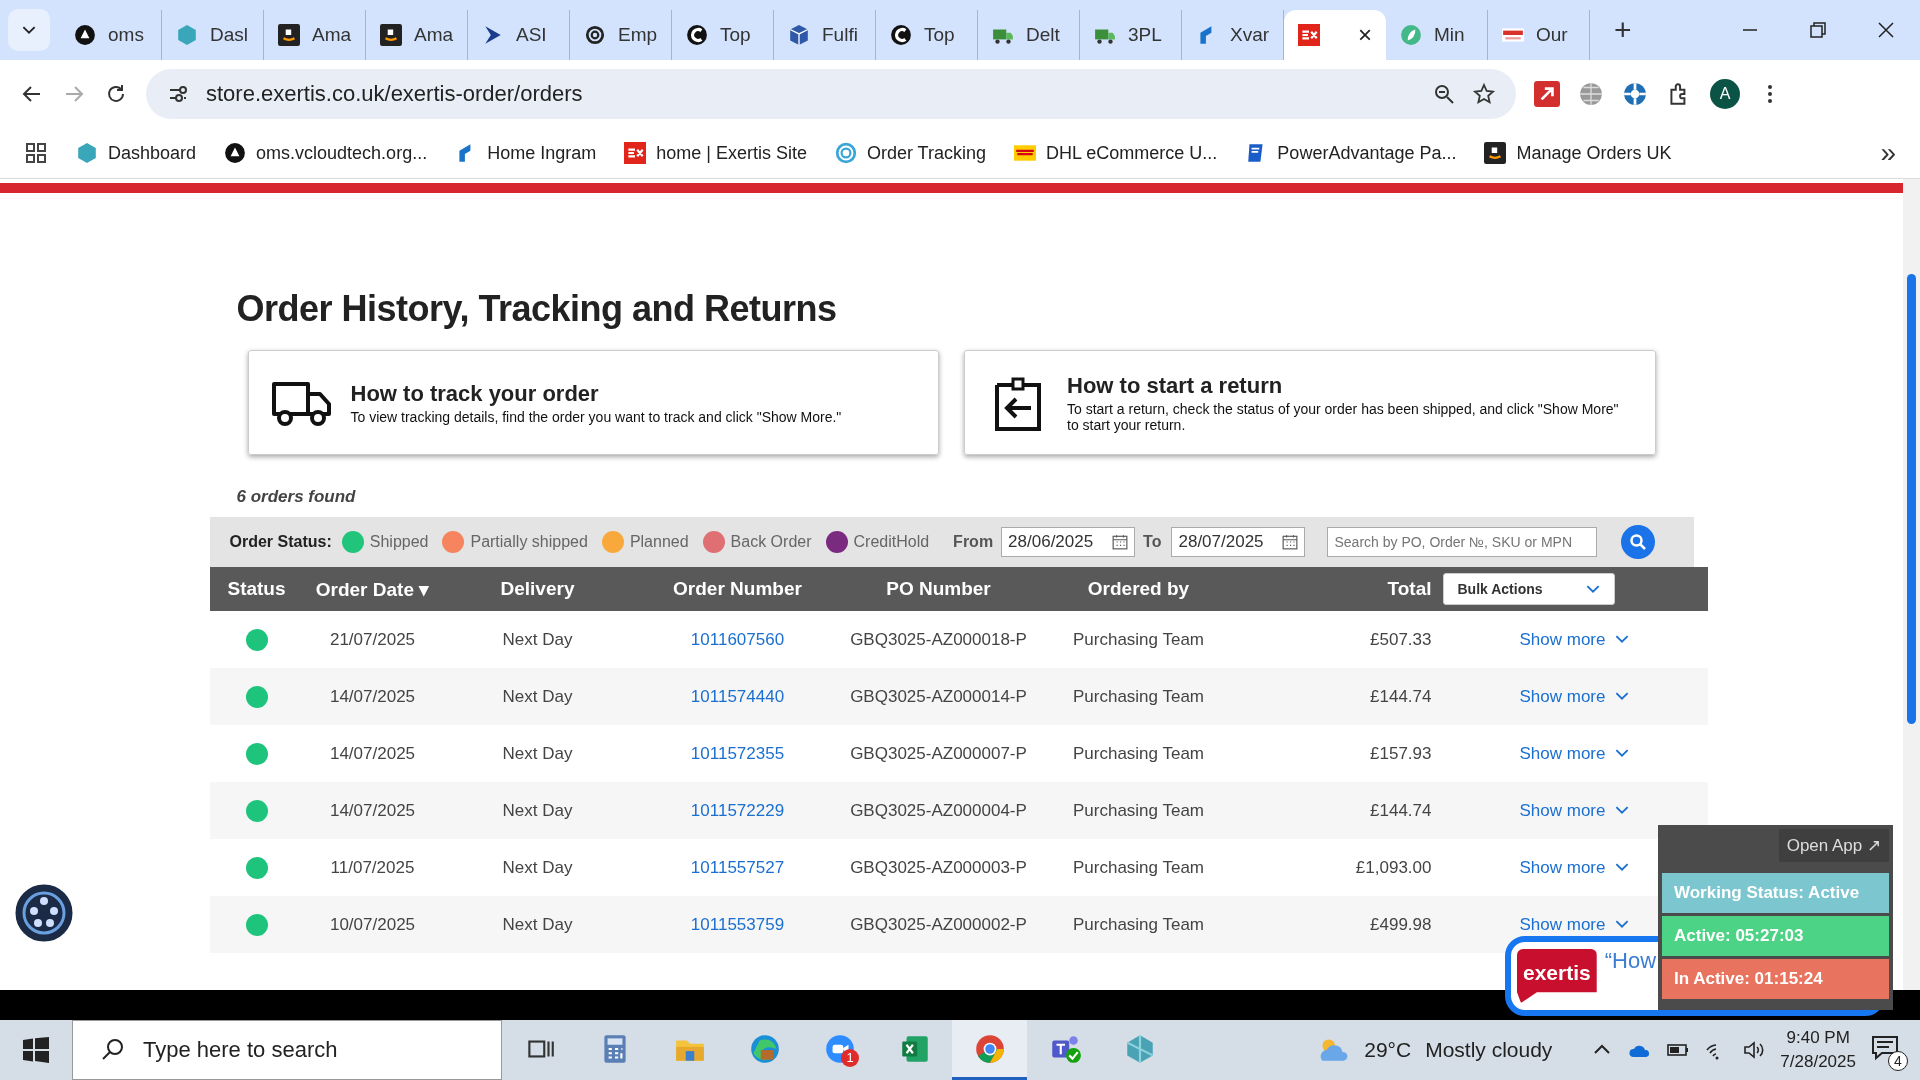  I want to click on order-number-link: 1011572355, so click(737, 753).